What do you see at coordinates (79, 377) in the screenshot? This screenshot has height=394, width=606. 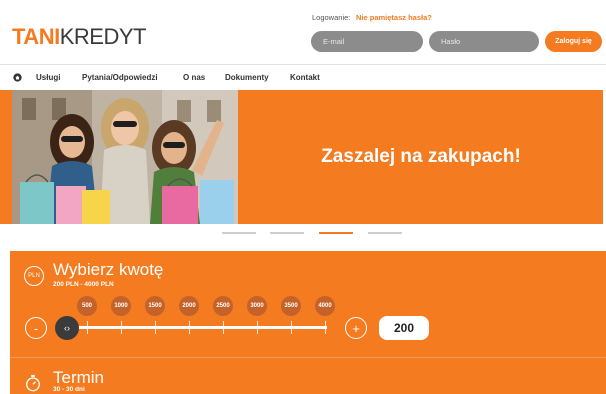 I see `term-title: Termin` at bounding box center [79, 377].